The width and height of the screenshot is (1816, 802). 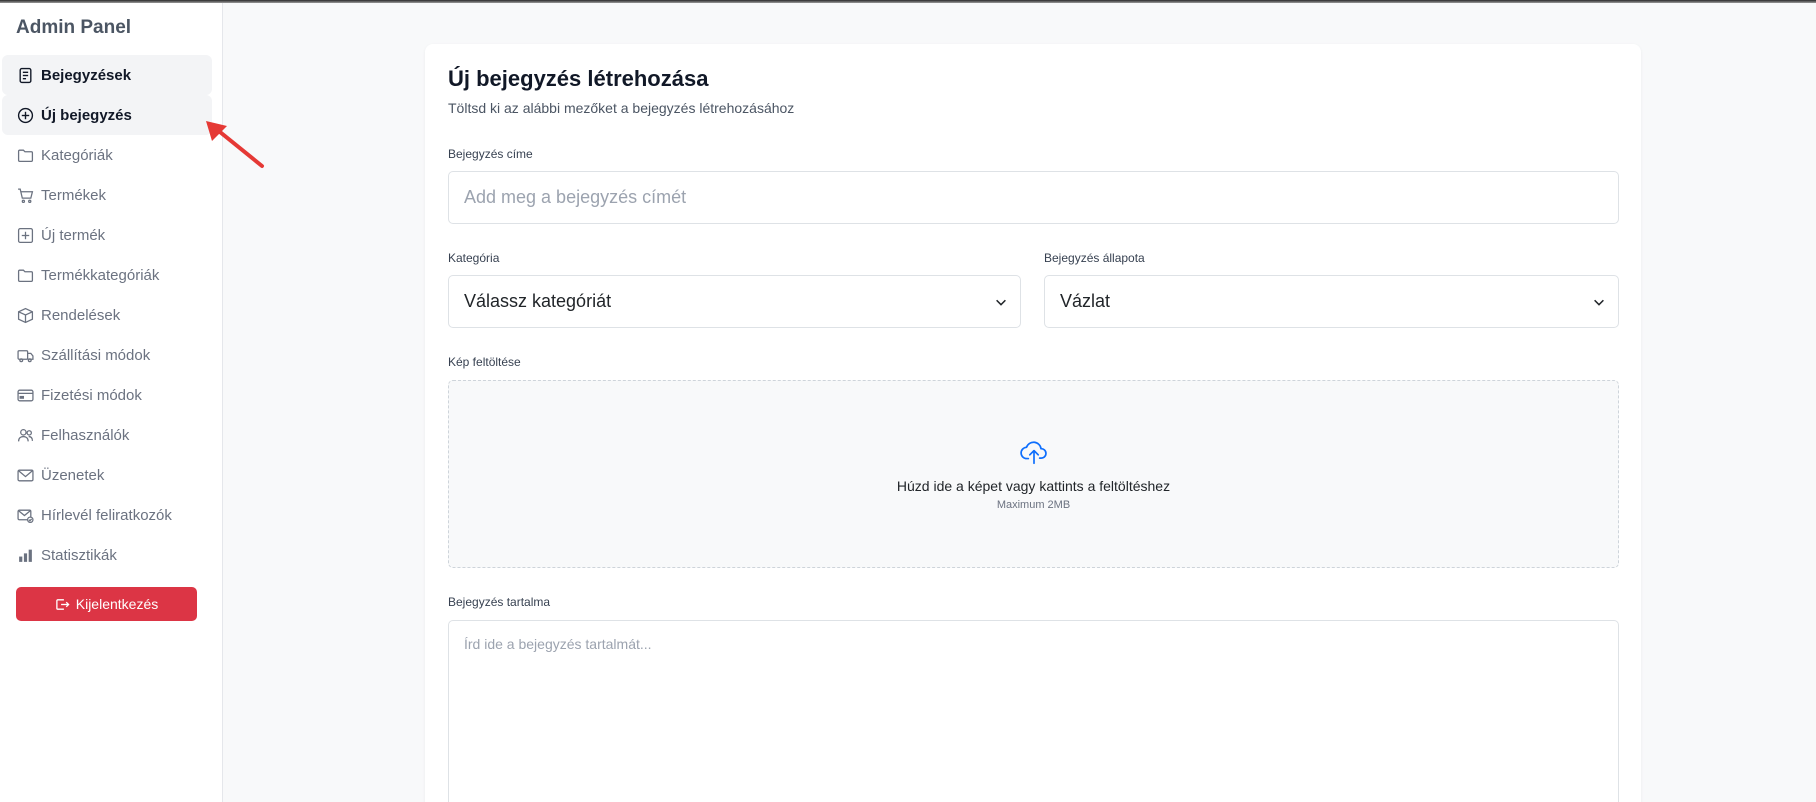 What do you see at coordinates (25, 435) in the screenshot?
I see `users-icon` at bounding box center [25, 435].